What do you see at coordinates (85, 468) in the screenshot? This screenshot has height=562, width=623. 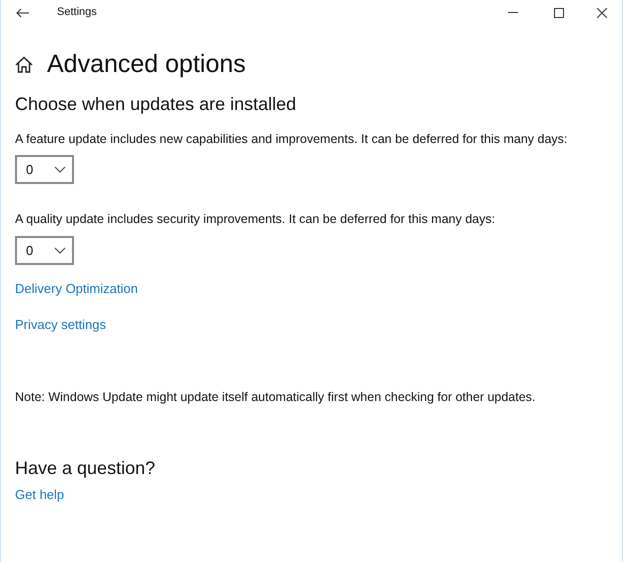 I see `help-heading: Have a question?` at bounding box center [85, 468].